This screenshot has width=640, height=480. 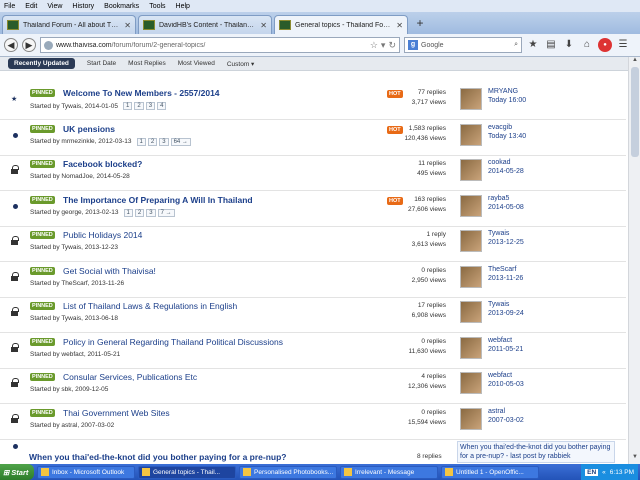 I want to click on bookmark-star-icon: ☆, so click(x=374, y=45).